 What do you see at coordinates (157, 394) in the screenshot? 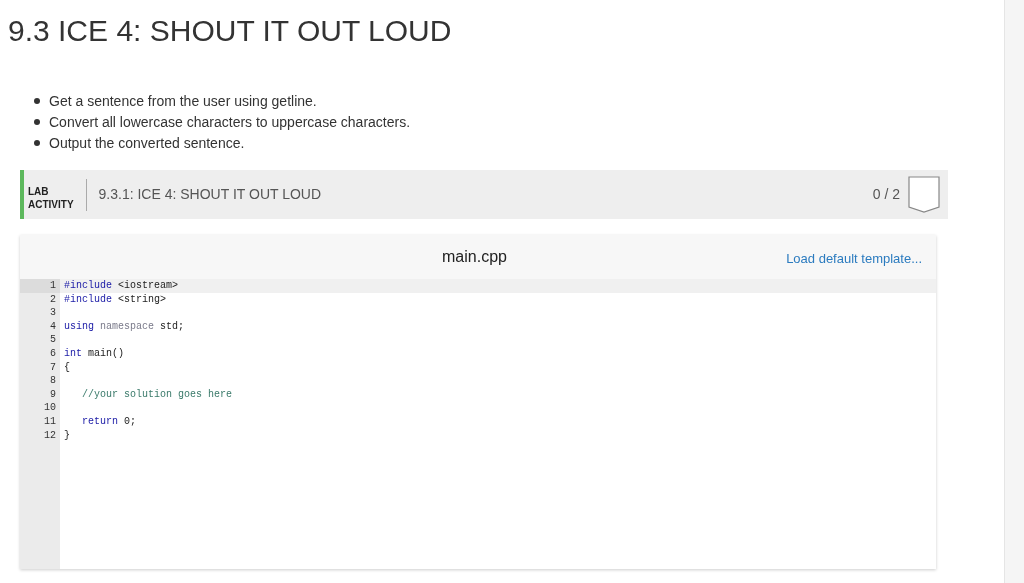
I see `code-line: //your solution goes here` at bounding box center [157, 394].